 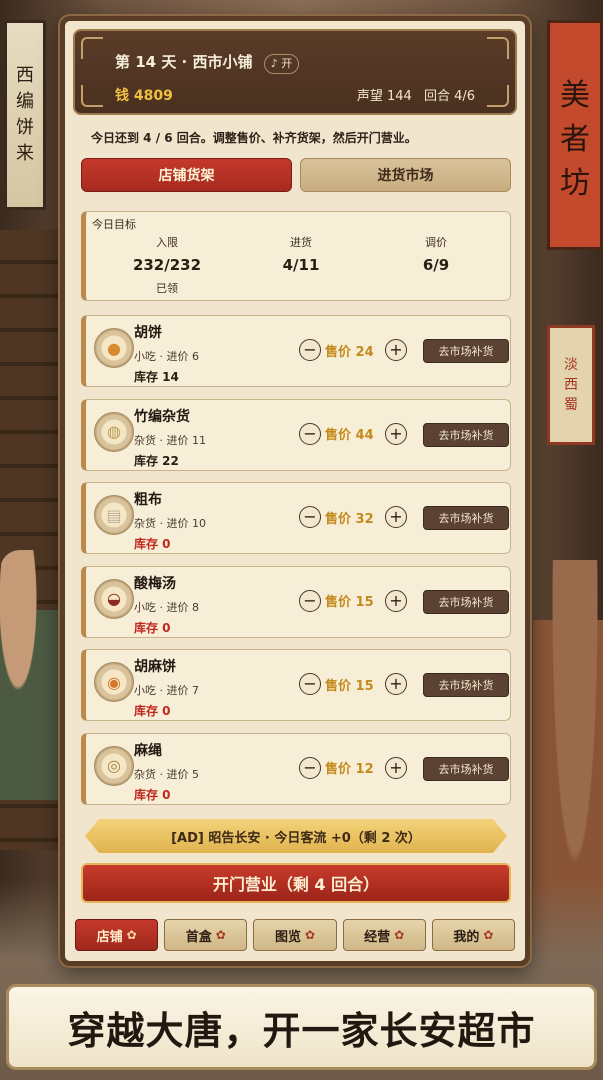 I want to click on item-price: 售价 12, so click(x=349, y=770).